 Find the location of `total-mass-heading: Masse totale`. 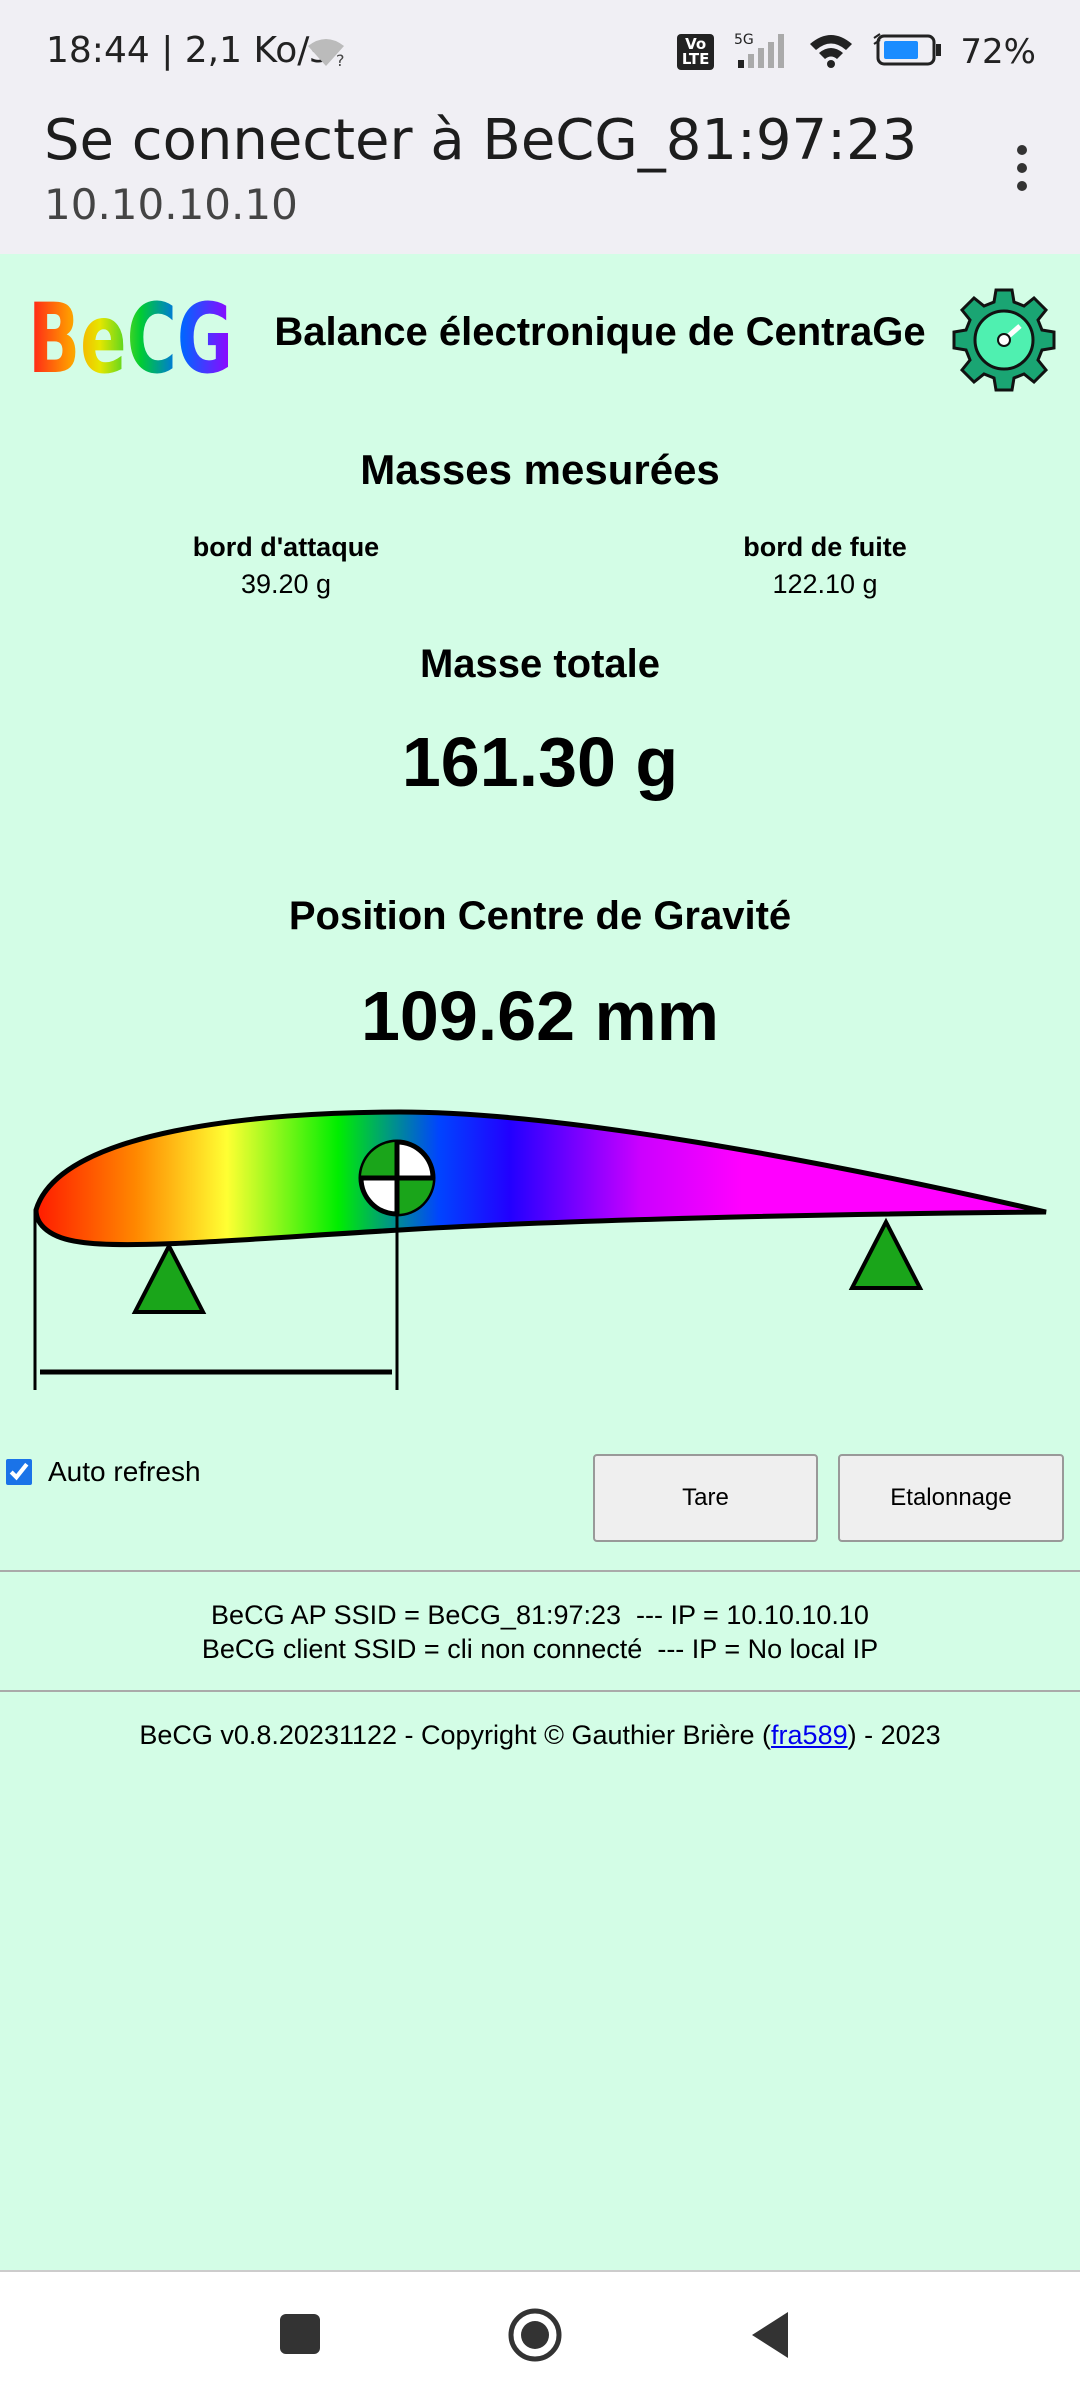

total-mass-heading: Masse totale is located at coordinates (540, 664).